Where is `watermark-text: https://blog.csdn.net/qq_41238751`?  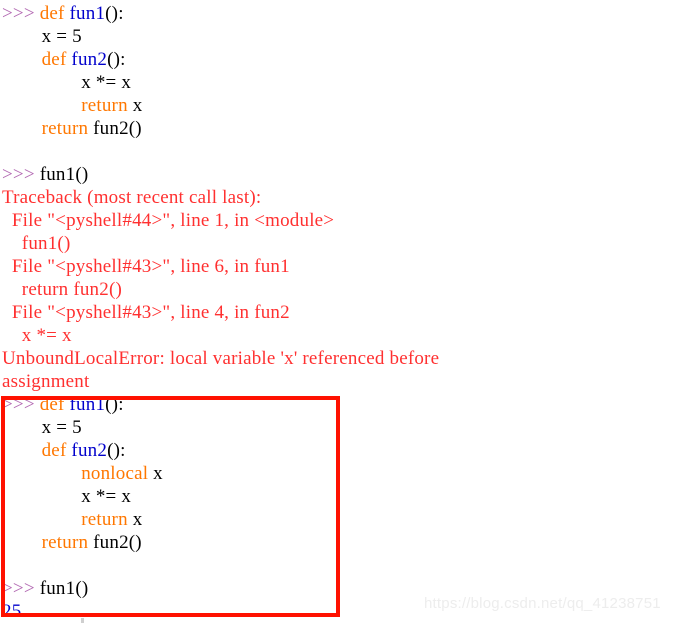
watermark-text: https://blog.csdn.net/qq_41238751 is located at coordinates (542, 603).